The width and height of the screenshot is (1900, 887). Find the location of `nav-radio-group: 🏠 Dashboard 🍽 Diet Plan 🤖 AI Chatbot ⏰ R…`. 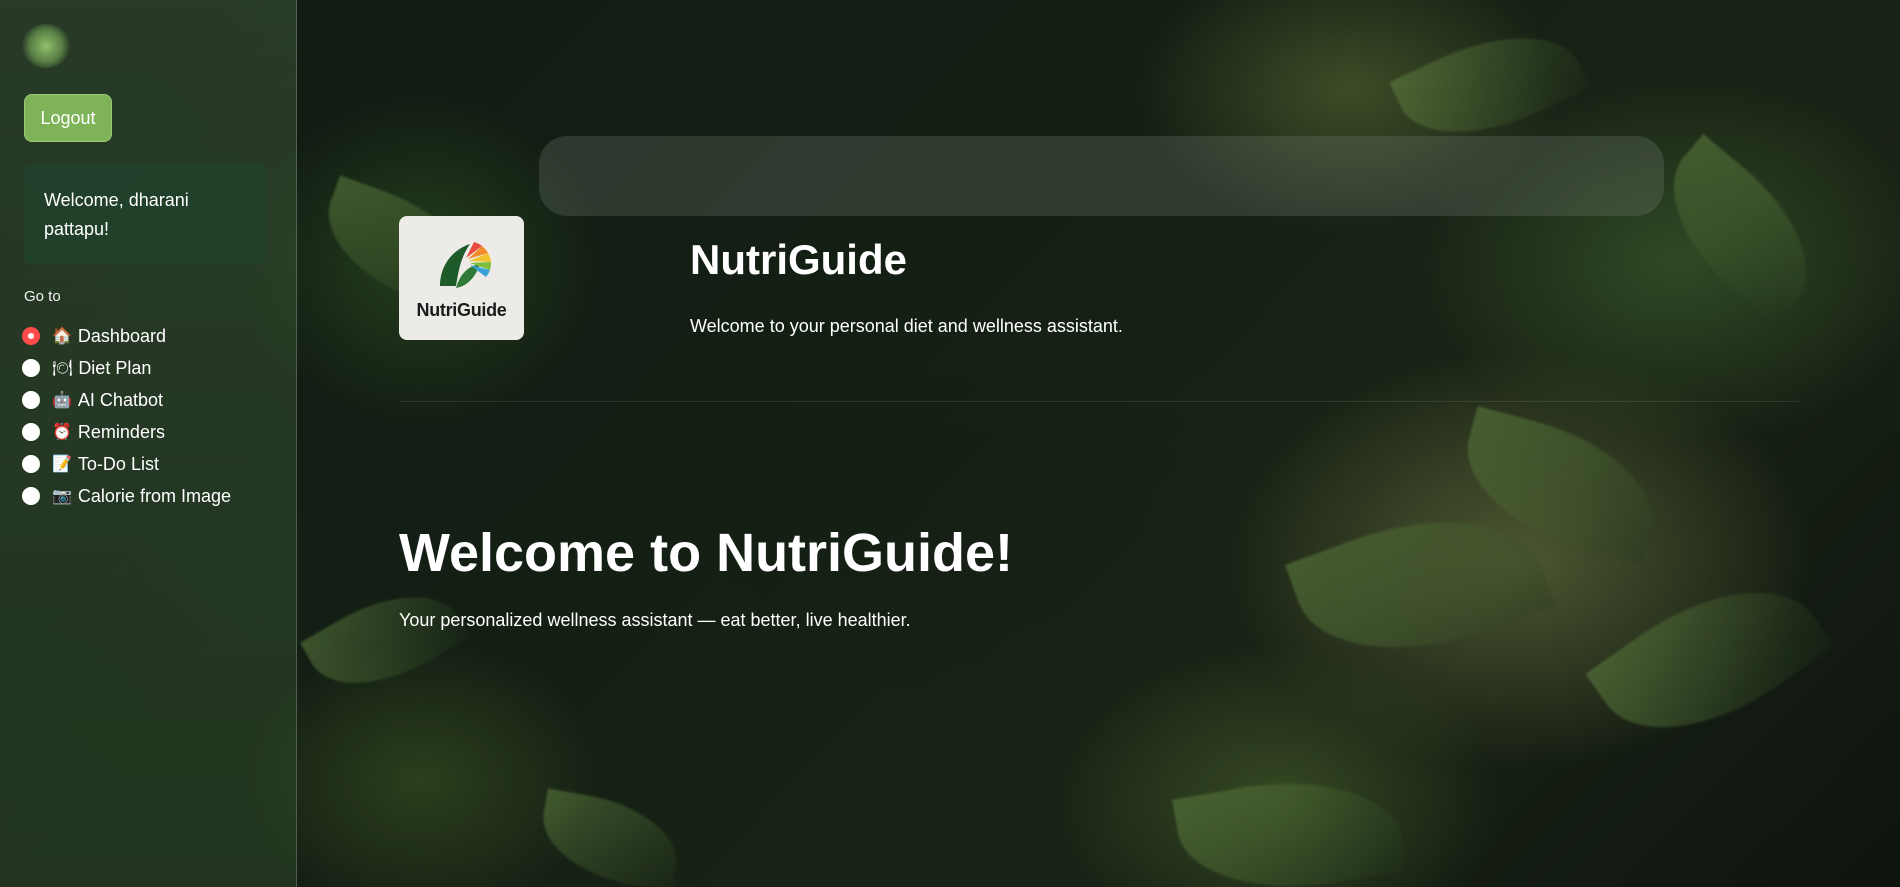

nav-radio-group: 🏠 Dashboard 🍽 Diet Plan 🤖 AI Chatbot ⏰ R… is located at coordinates (152, 416).